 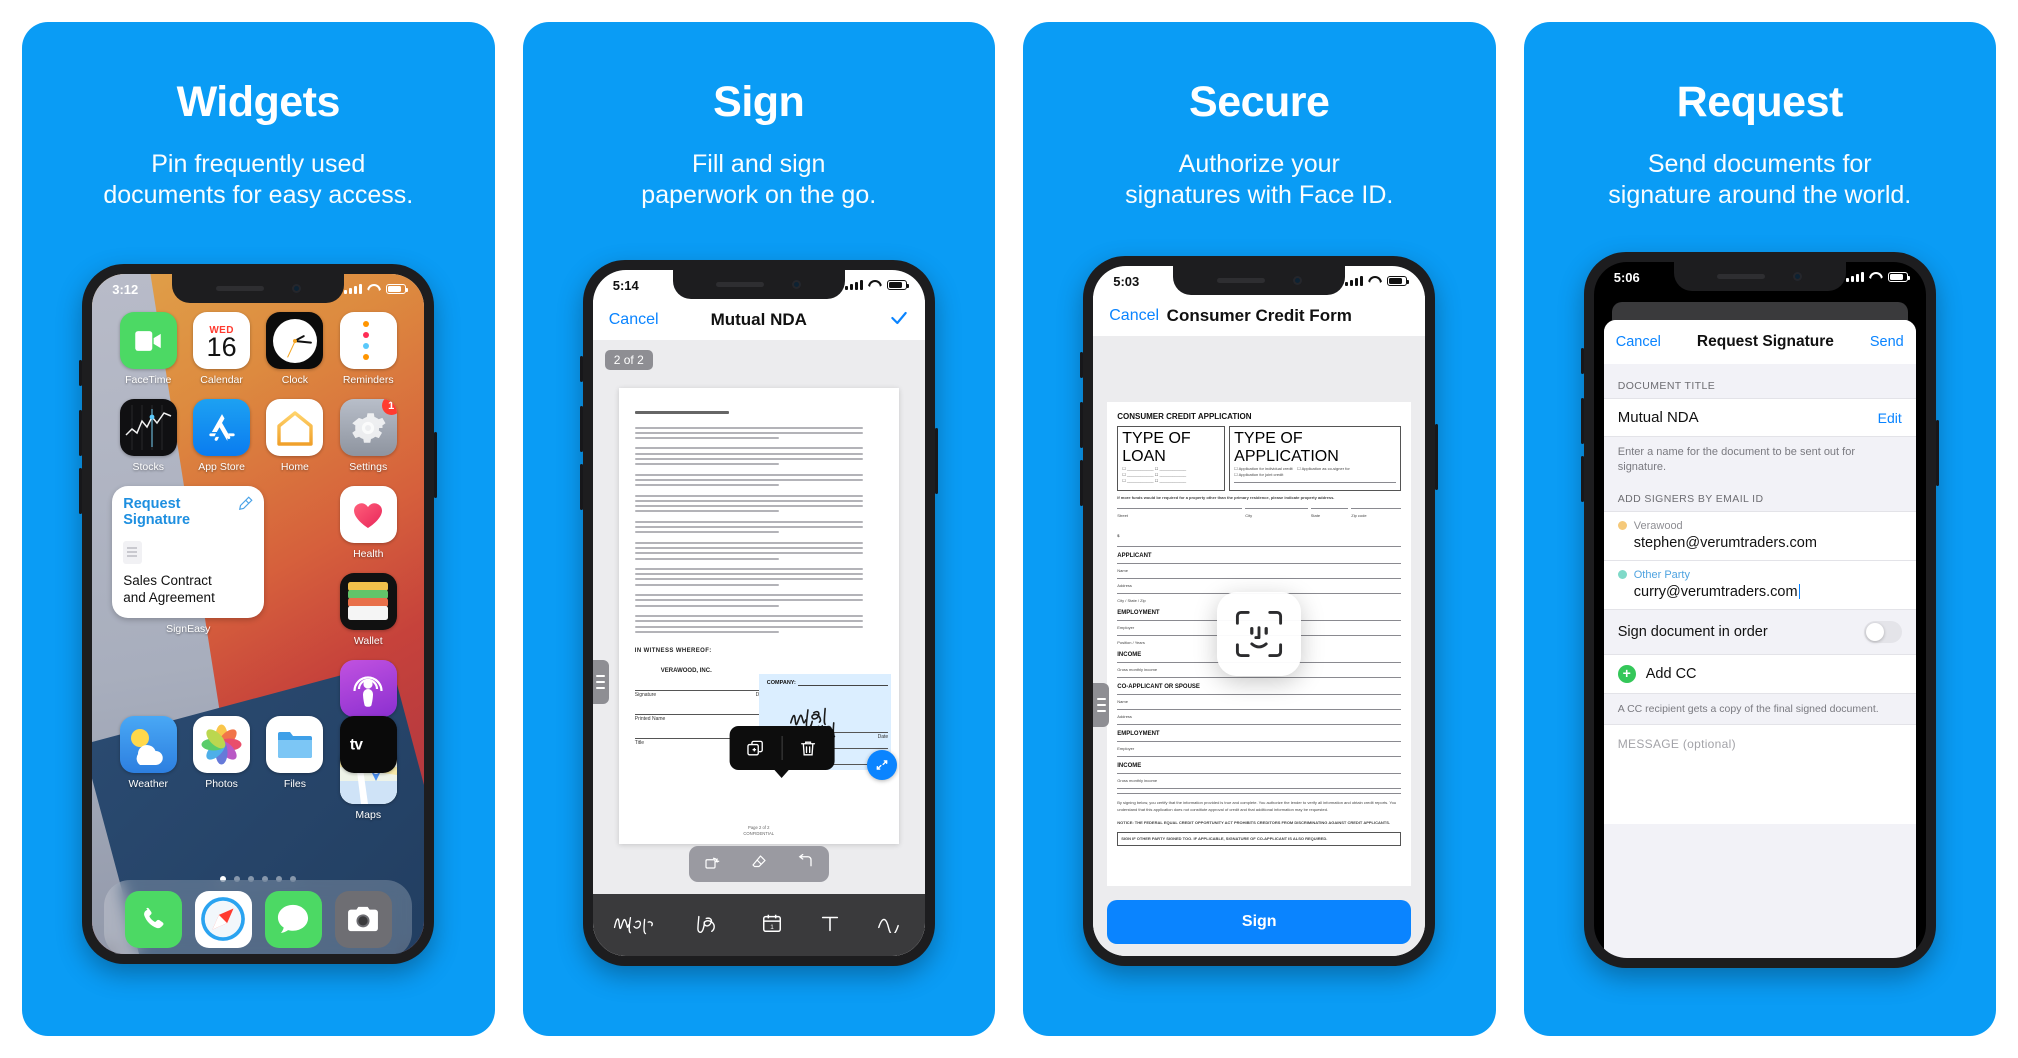 I want to click on form-section-applicant: APPLICANT, so click(x=1134, y=556).